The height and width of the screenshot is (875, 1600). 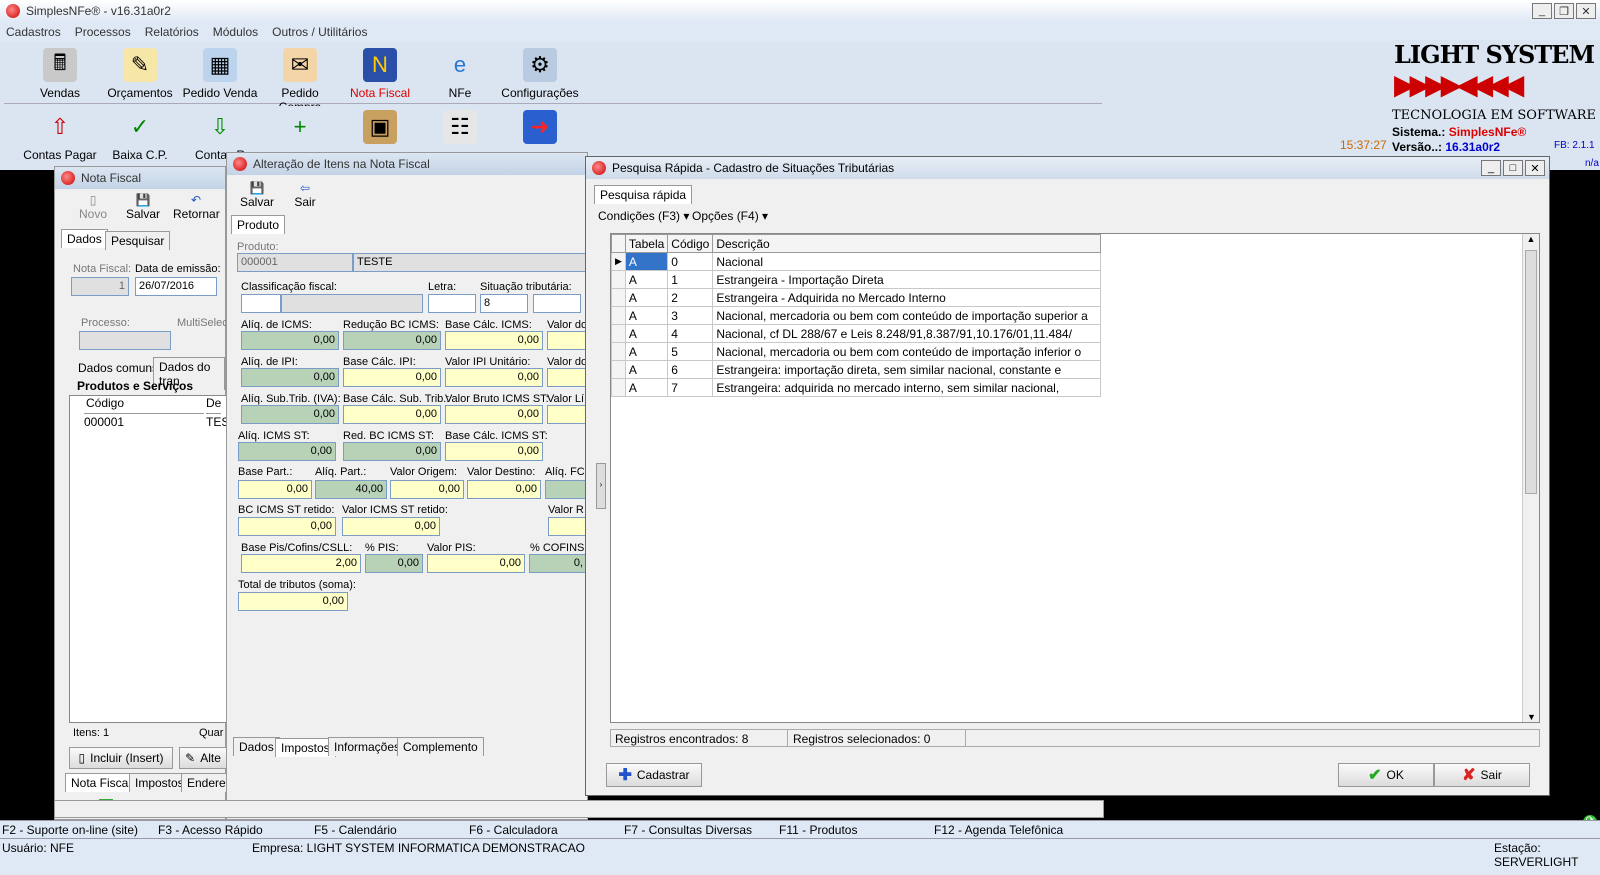 I want to click on tab-pesquisa-rapida: Pesquisa rápida, so click(x=643, y=194).